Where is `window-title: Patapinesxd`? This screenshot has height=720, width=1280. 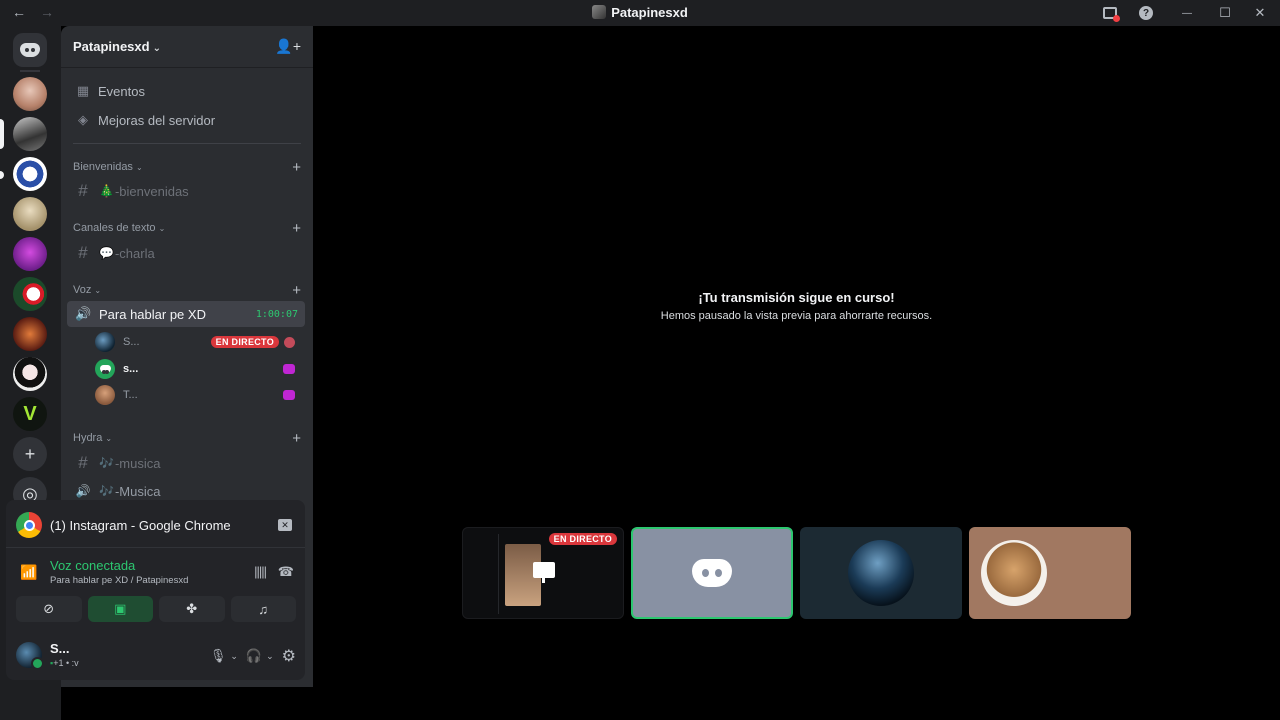 window-title: Patapinesxd is located at coordinates (640, 12).